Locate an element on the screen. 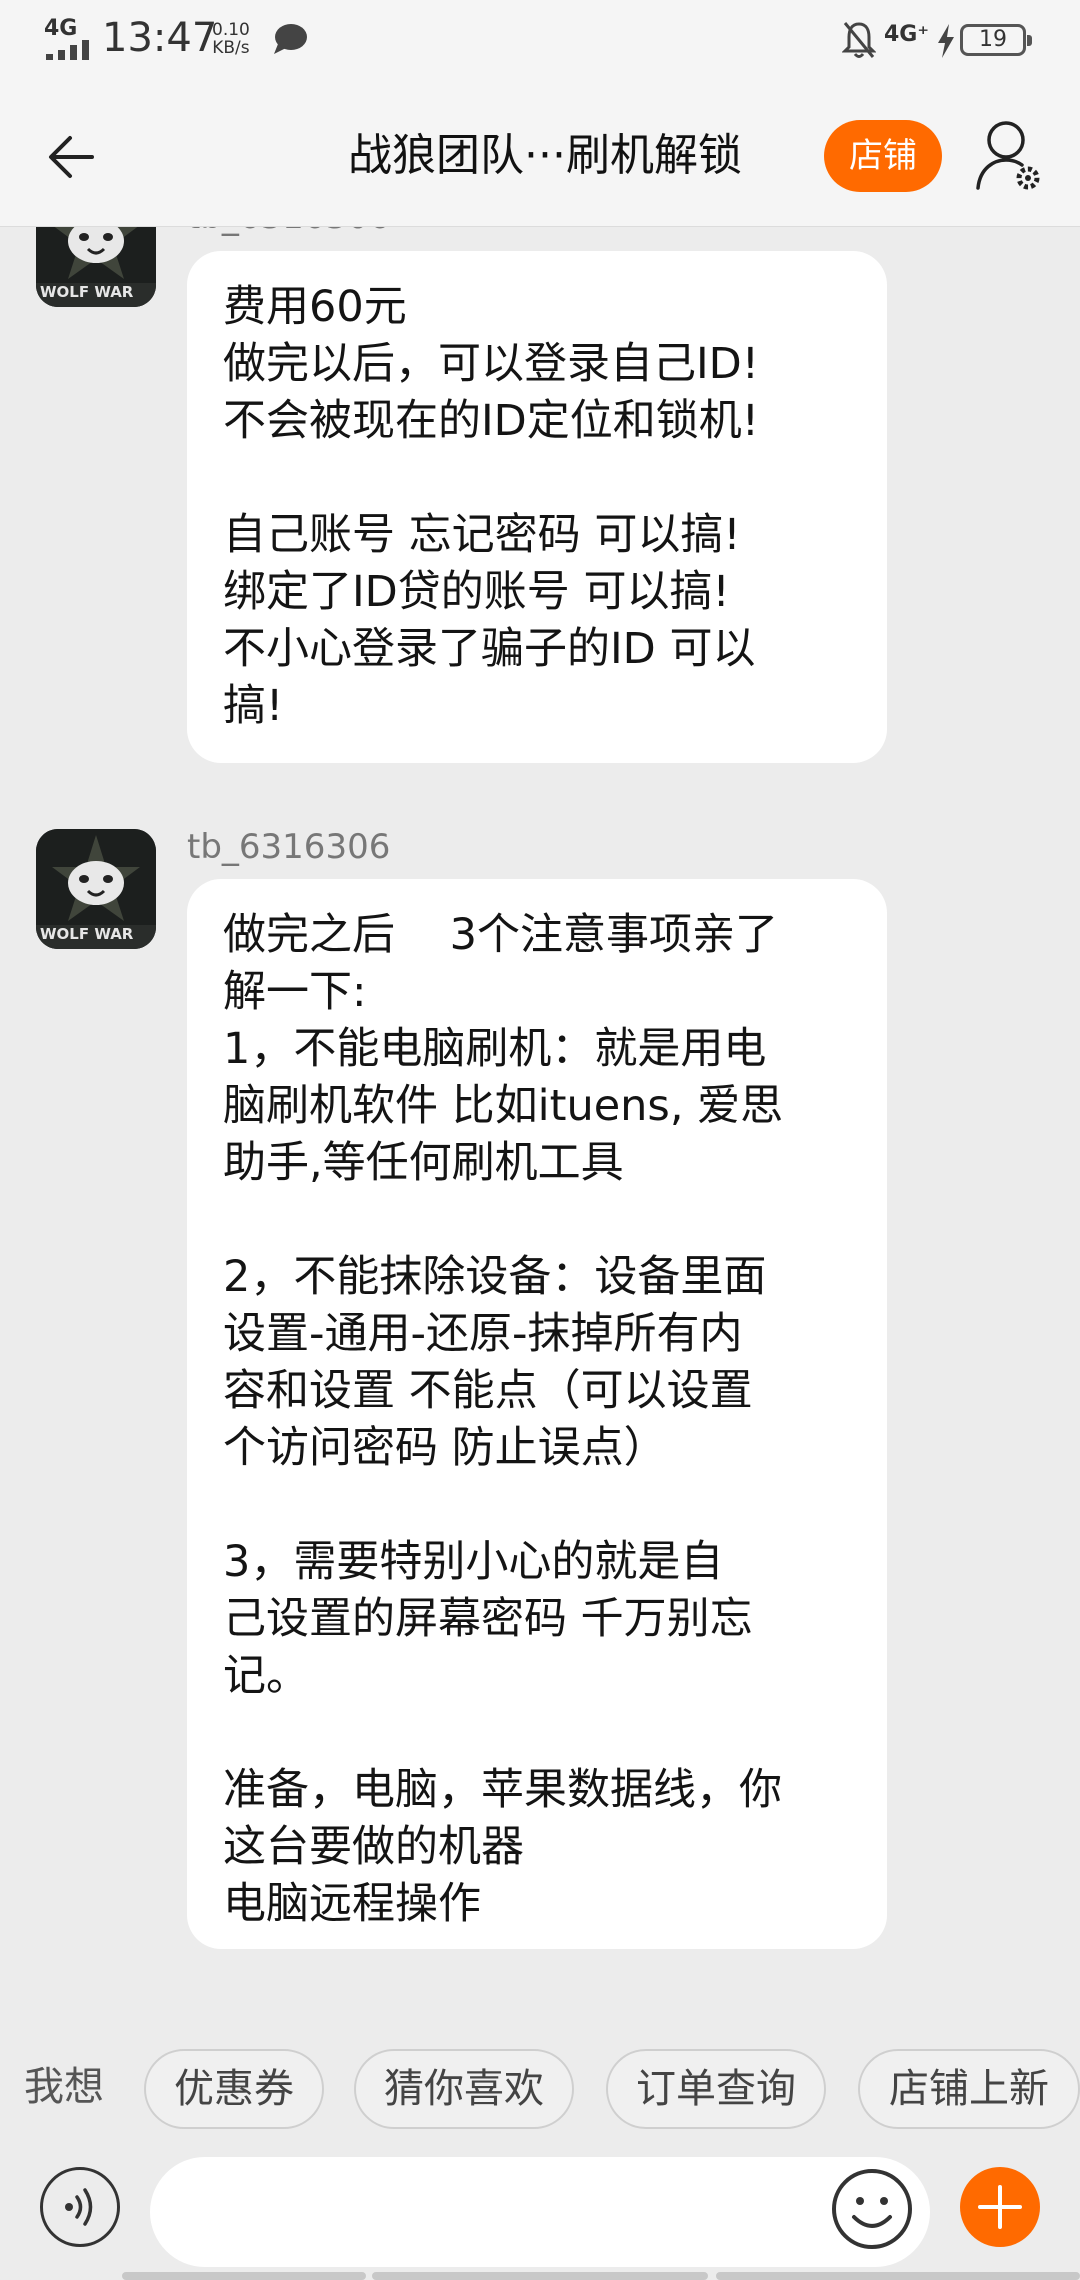 This screenshot has width=1080, height=2280. voice-wave-icon is located at coordinates (79, 2207).